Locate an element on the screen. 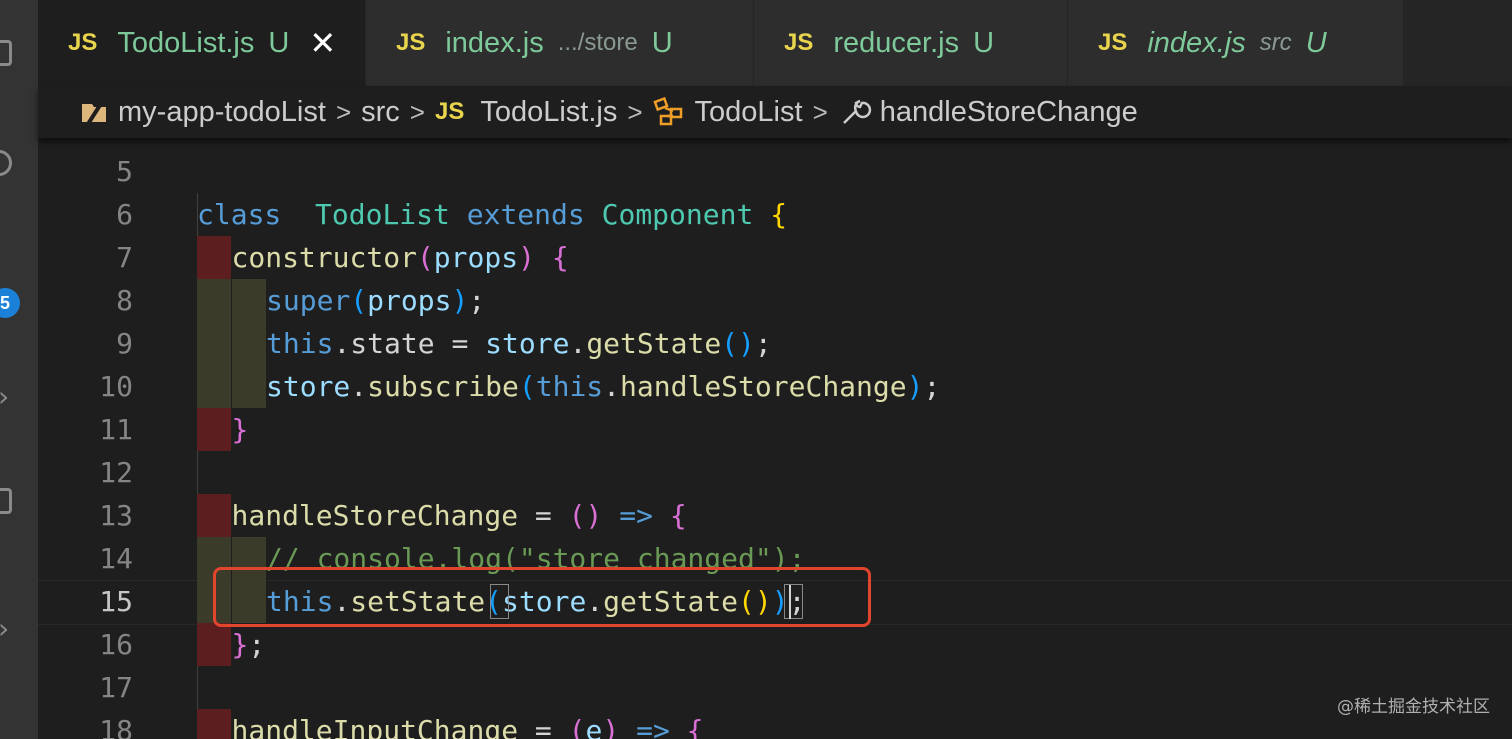  tab-description: src is located at coordinates (1275, 42).